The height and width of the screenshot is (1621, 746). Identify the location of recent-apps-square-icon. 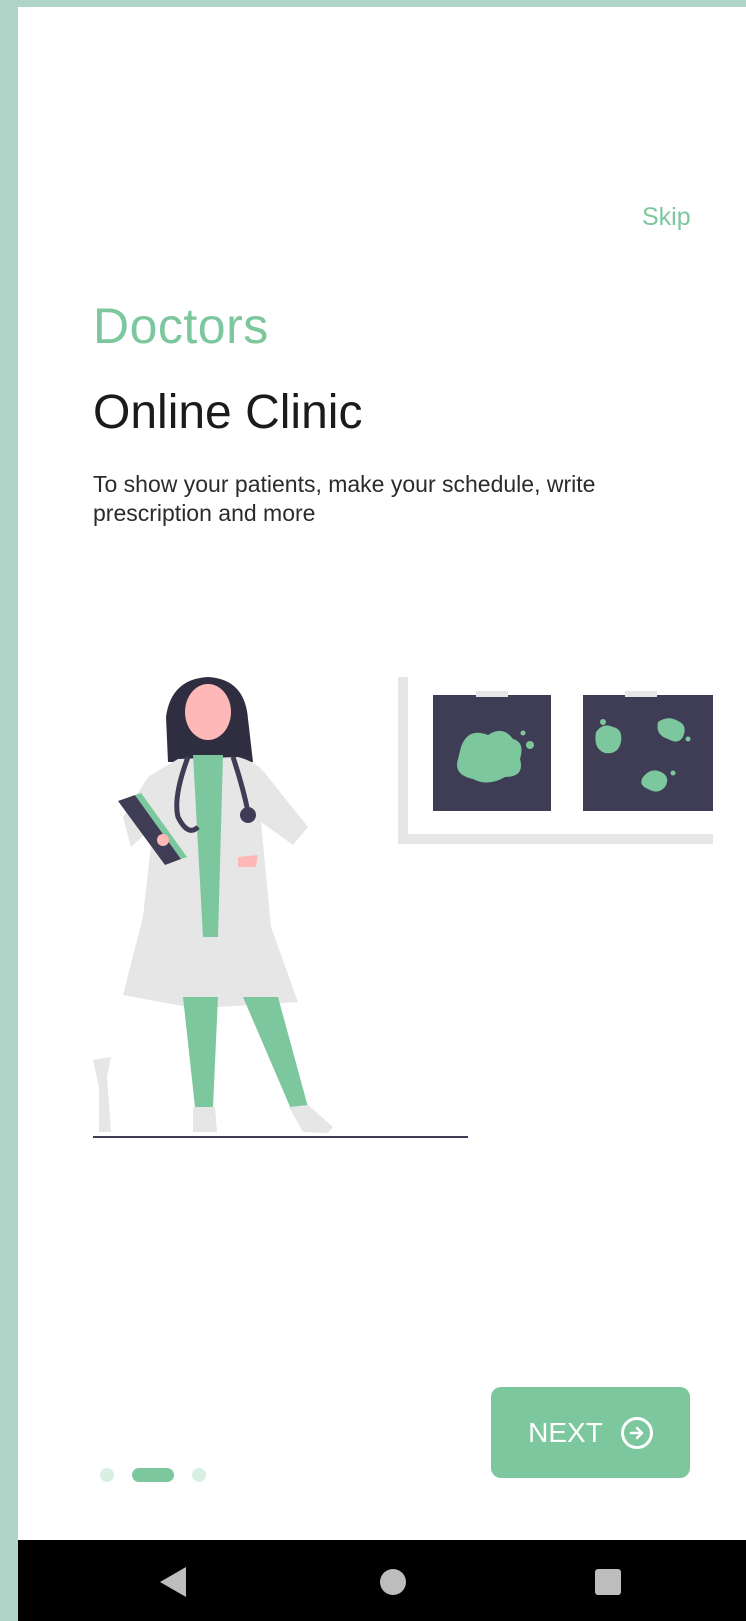
(608, 1582).